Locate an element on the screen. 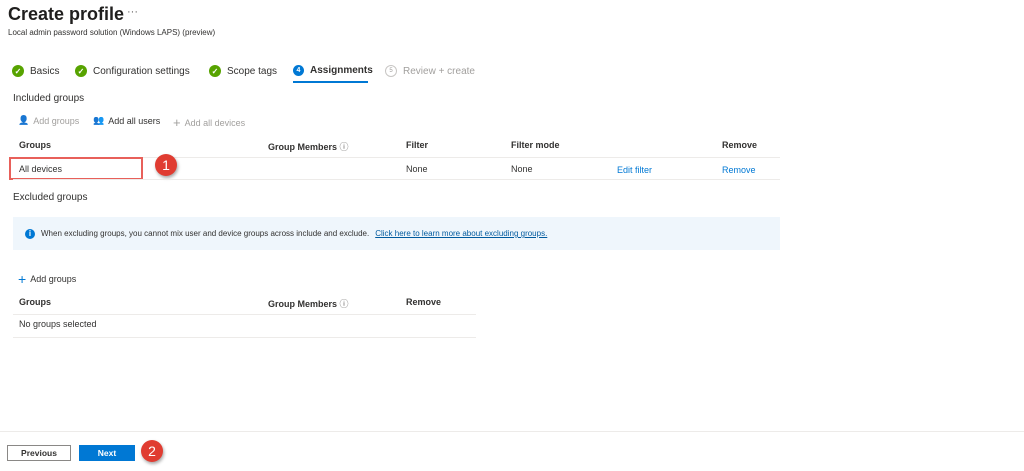 The image size is (1024, 471). footer-divider is located at coordinates (512, 431).